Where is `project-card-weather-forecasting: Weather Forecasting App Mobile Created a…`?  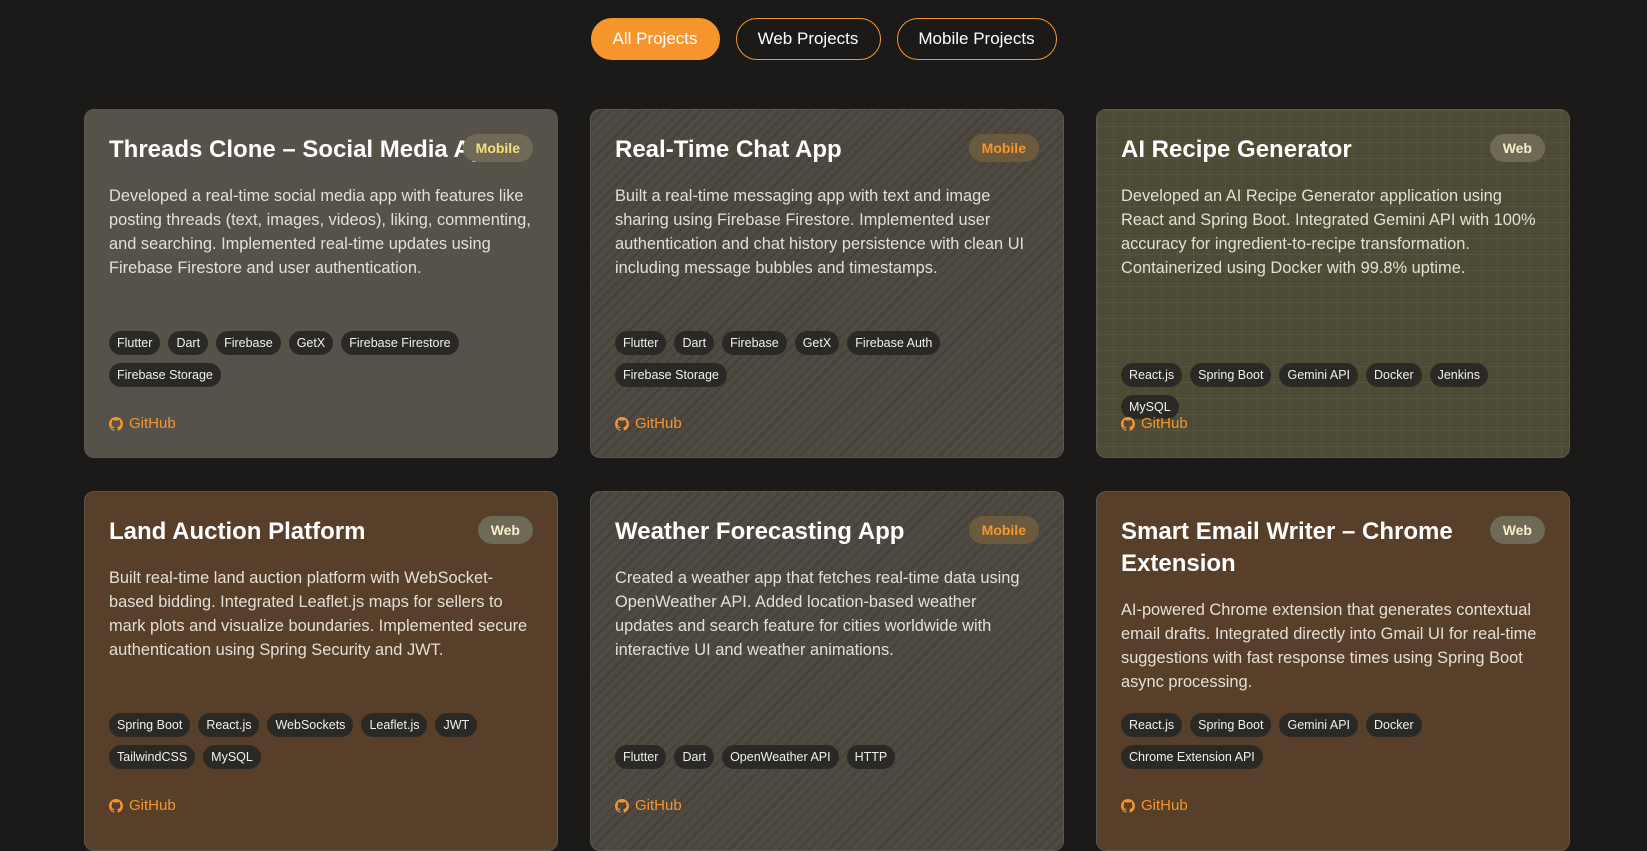 project-card-weather-forecasting: Weather Forecasting App Mobile Created a… is located at coordinates (827, 671).